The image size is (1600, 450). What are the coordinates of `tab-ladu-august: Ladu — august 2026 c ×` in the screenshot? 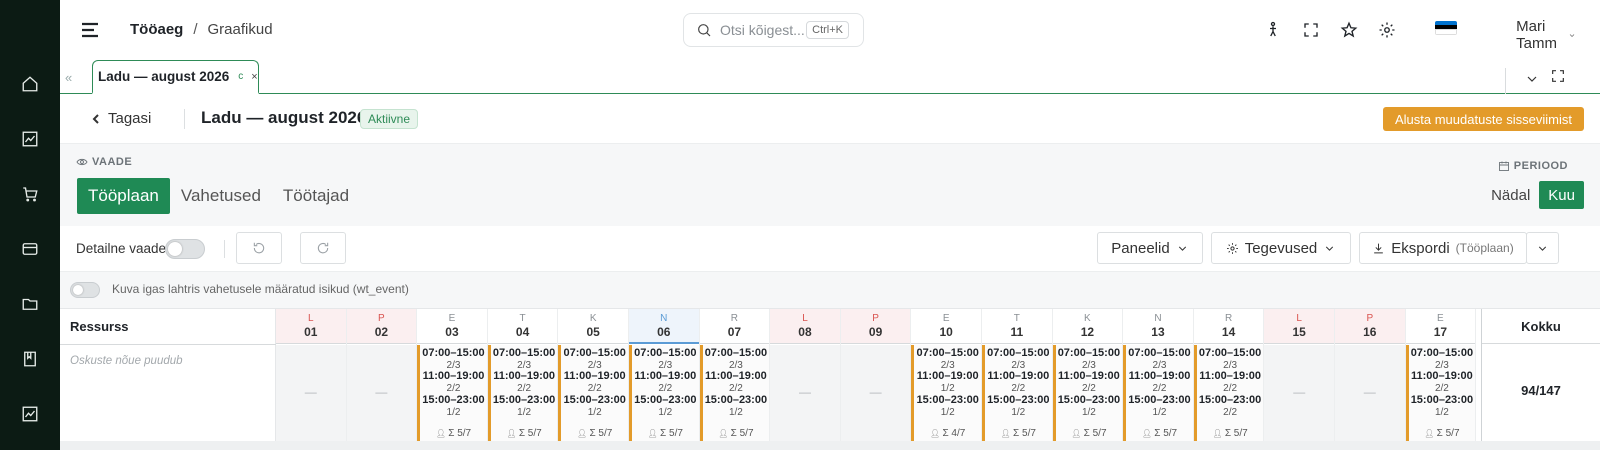 It's located at (175, 77).